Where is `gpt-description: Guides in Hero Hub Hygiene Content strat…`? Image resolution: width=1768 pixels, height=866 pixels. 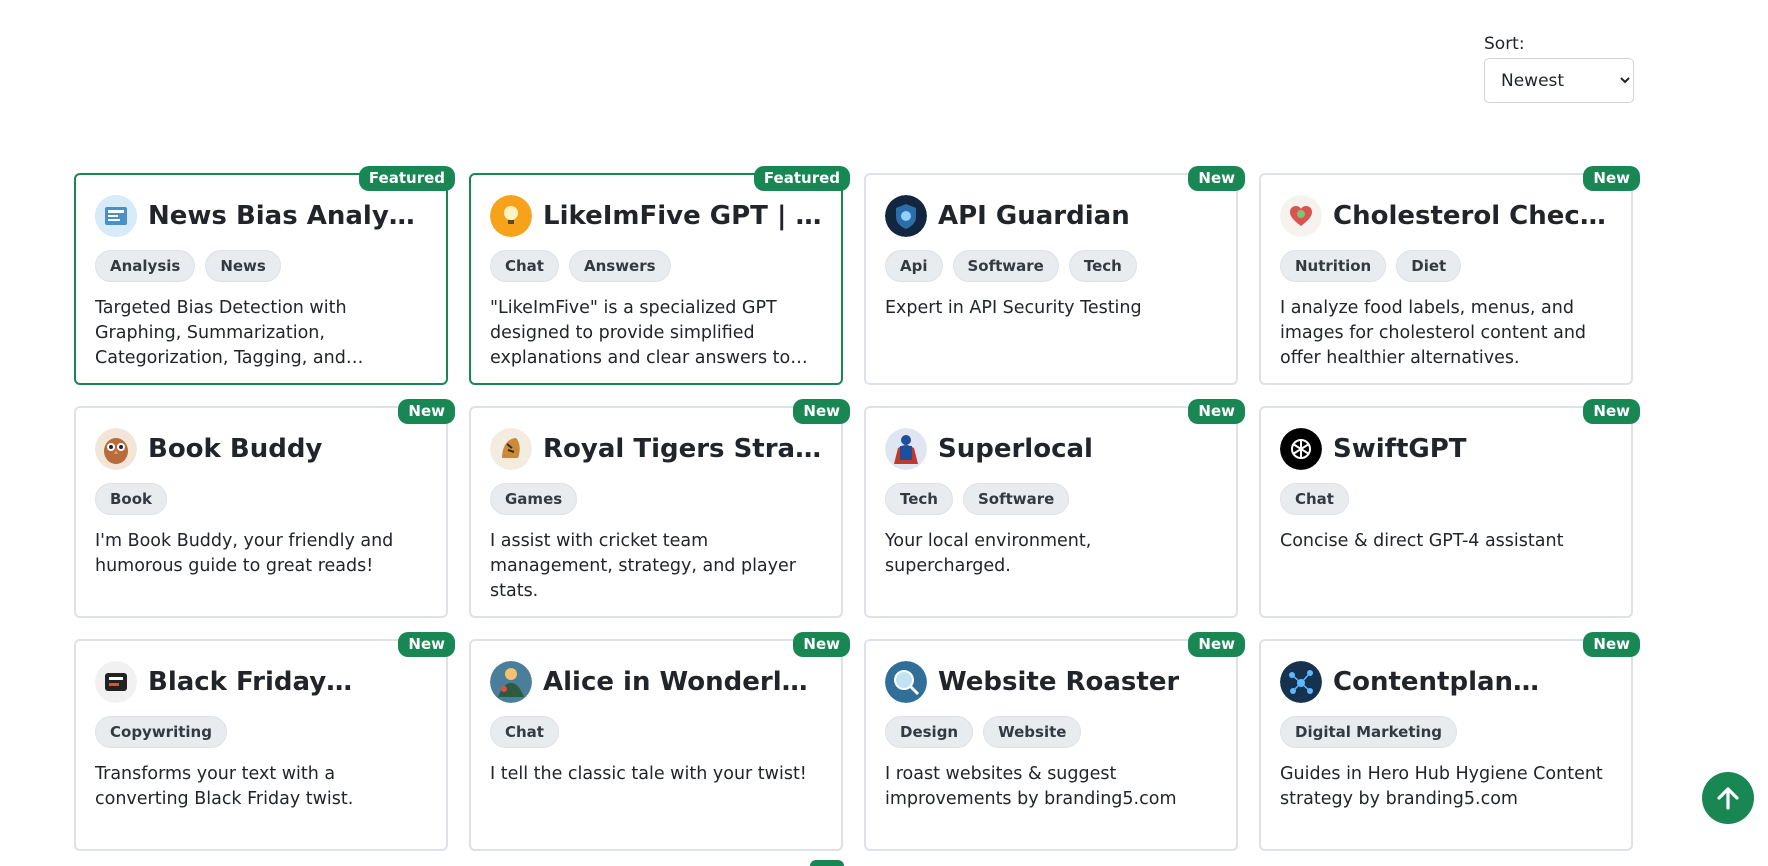
gpt-description: Guides in Hero Hub Hygiene Content strat… is located at coordinates (1441, 786).